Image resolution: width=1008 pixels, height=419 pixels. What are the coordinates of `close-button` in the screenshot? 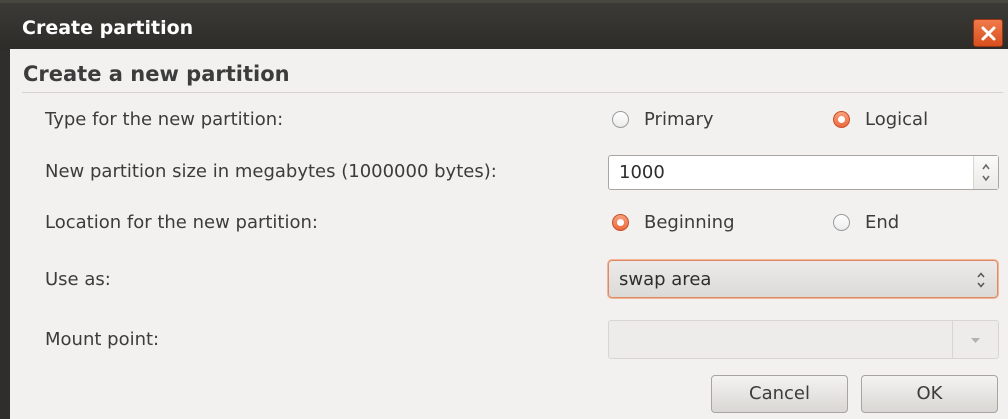 It's located at (988, 33).